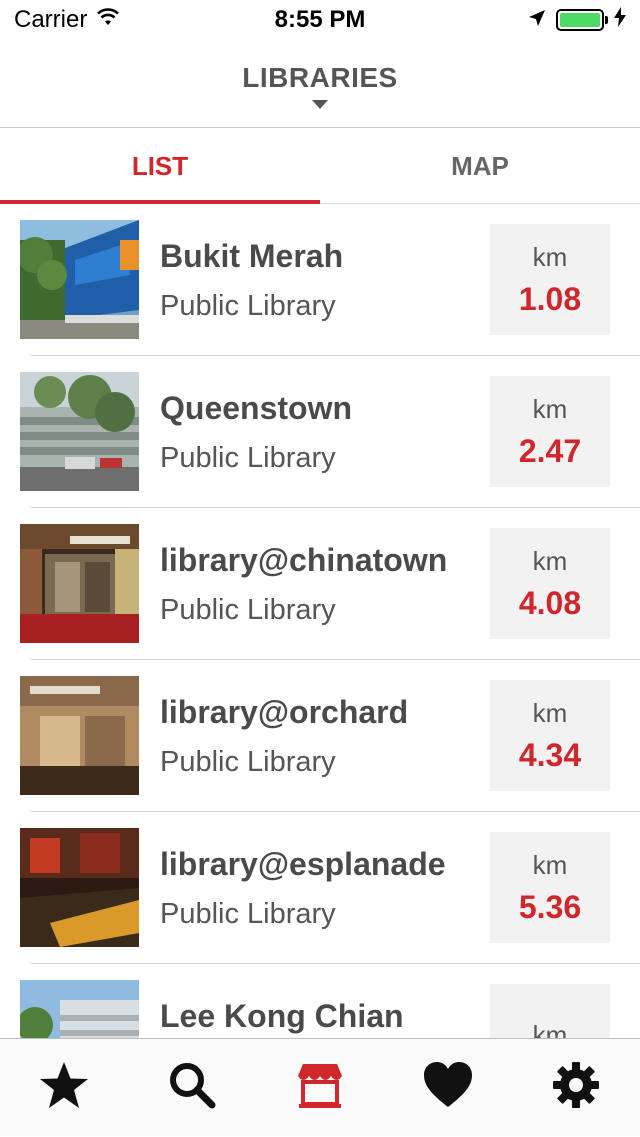  I want to click on status-bar: Carrier 8:55 PM, so click(320, 20).